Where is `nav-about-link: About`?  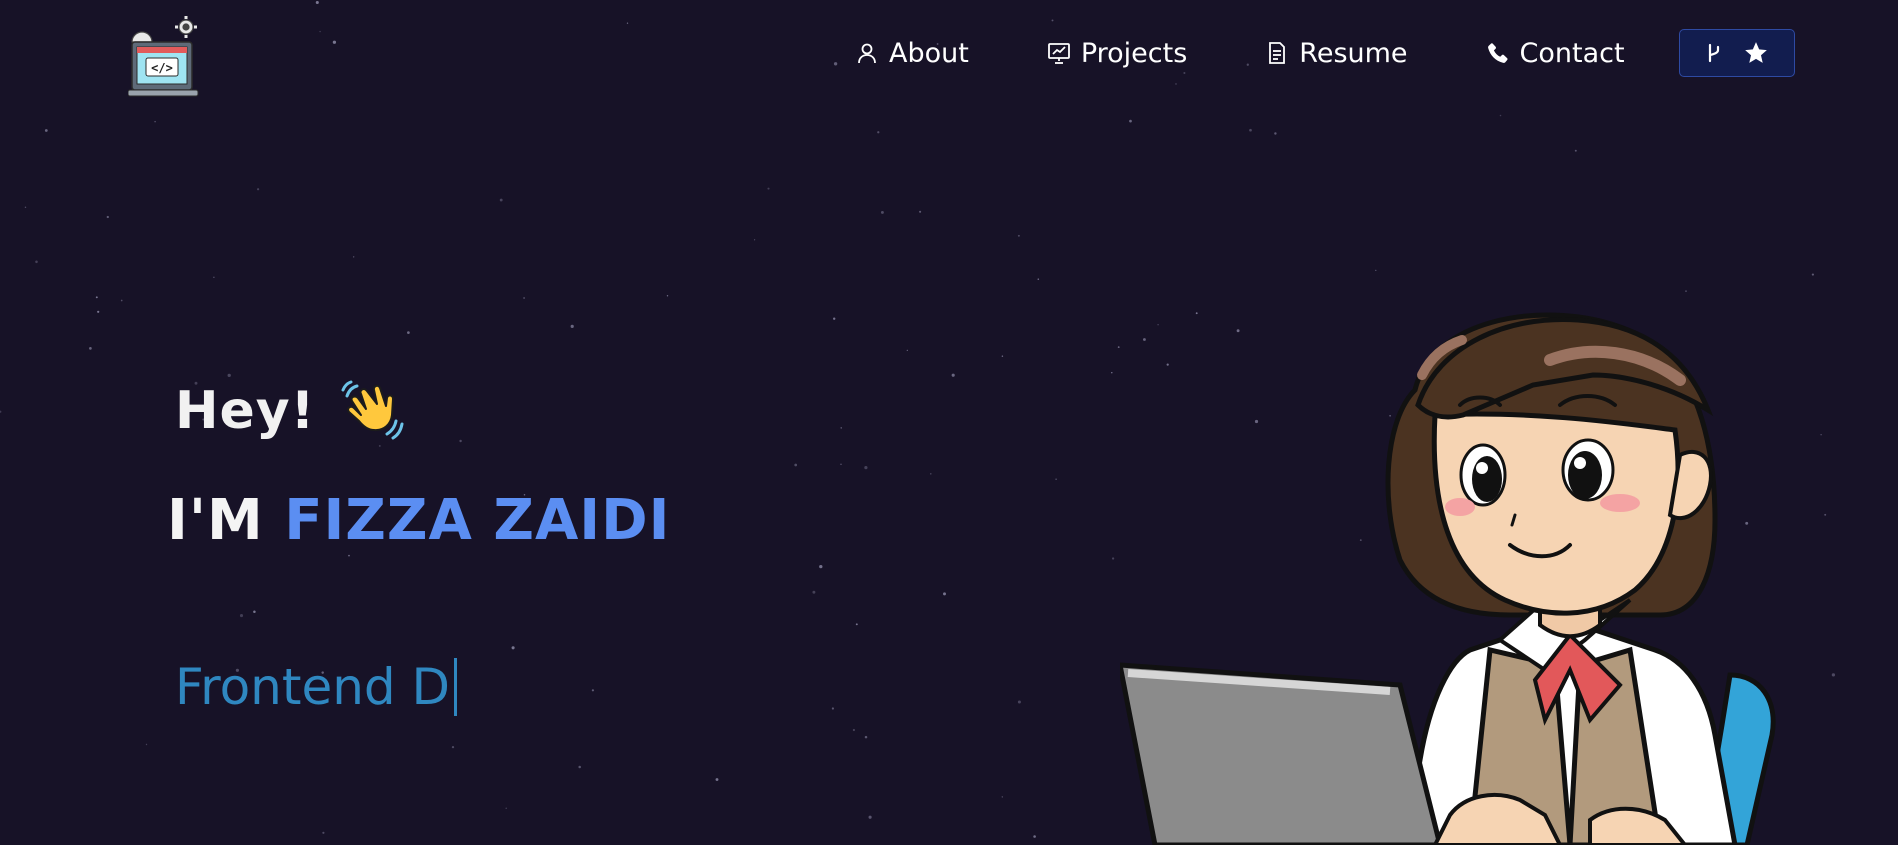 nav-about-link: About is located at coordinates (912, 53).